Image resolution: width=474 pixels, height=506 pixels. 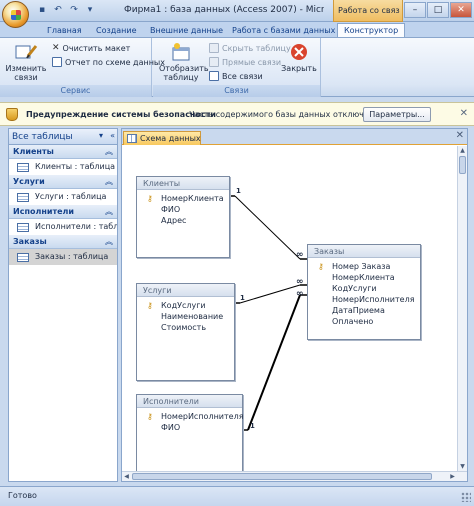 I want to click on collapse-pane-icon: «, so click(x=112, y=135).